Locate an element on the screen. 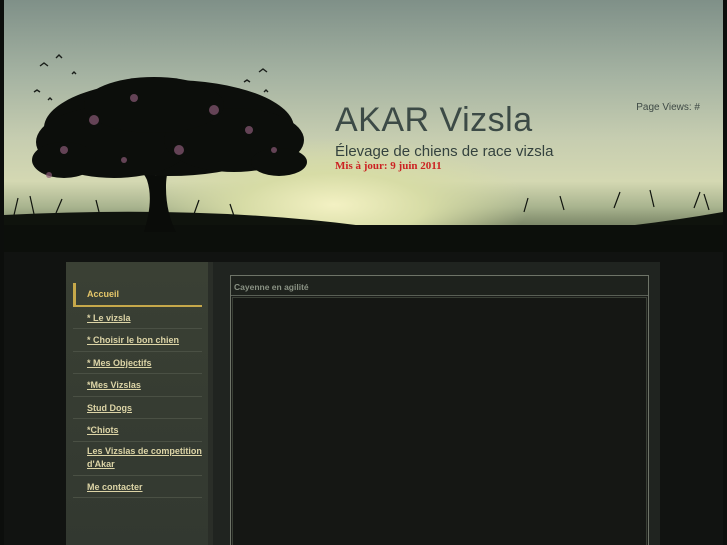  content-panel-header: Cayenne en agilité is located at coordinates (439, 286).